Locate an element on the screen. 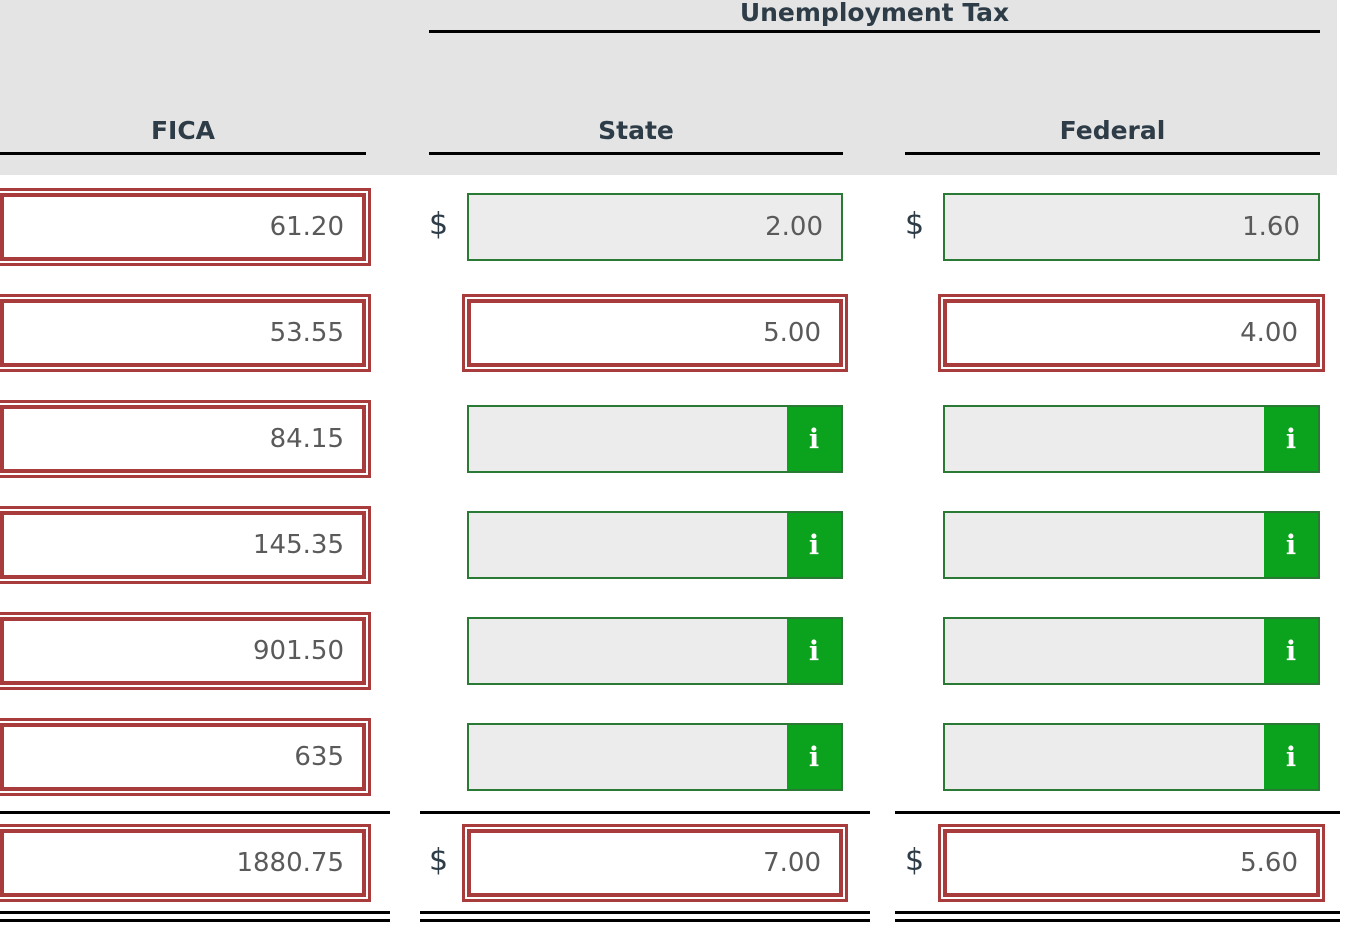 The width and height of the screenshot is (1372, 942). cell-fica-1: 53.55 is located at coordinates (185, 333).